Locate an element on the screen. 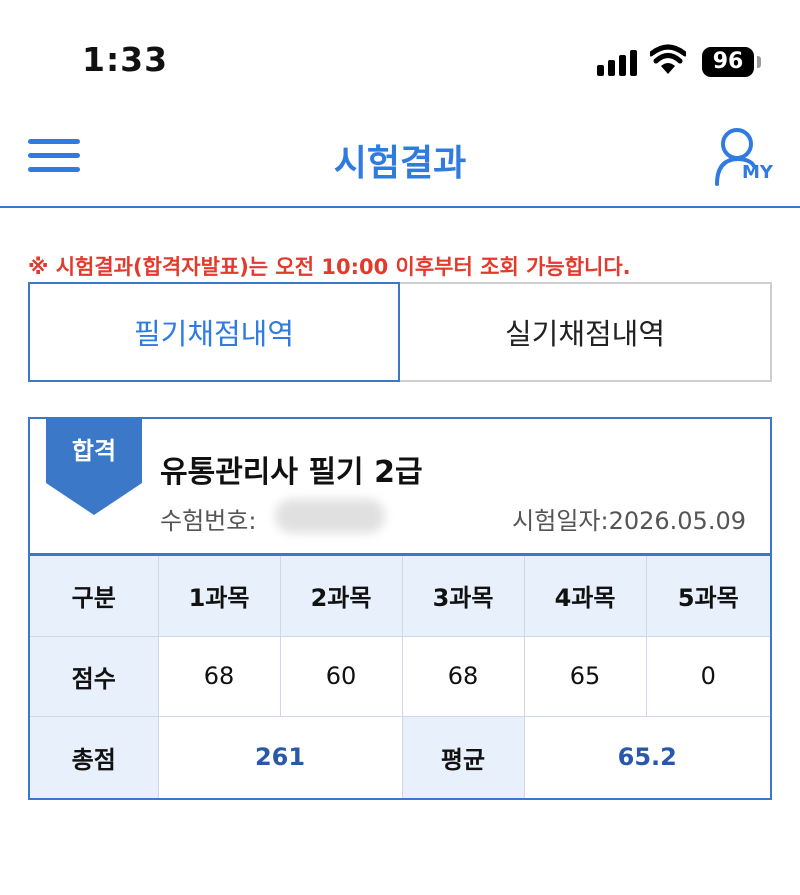 This screenshot has width=800, height=895. result-tabs: 필기채점내역 실기채점내역 is located at coordinates (400, 332).